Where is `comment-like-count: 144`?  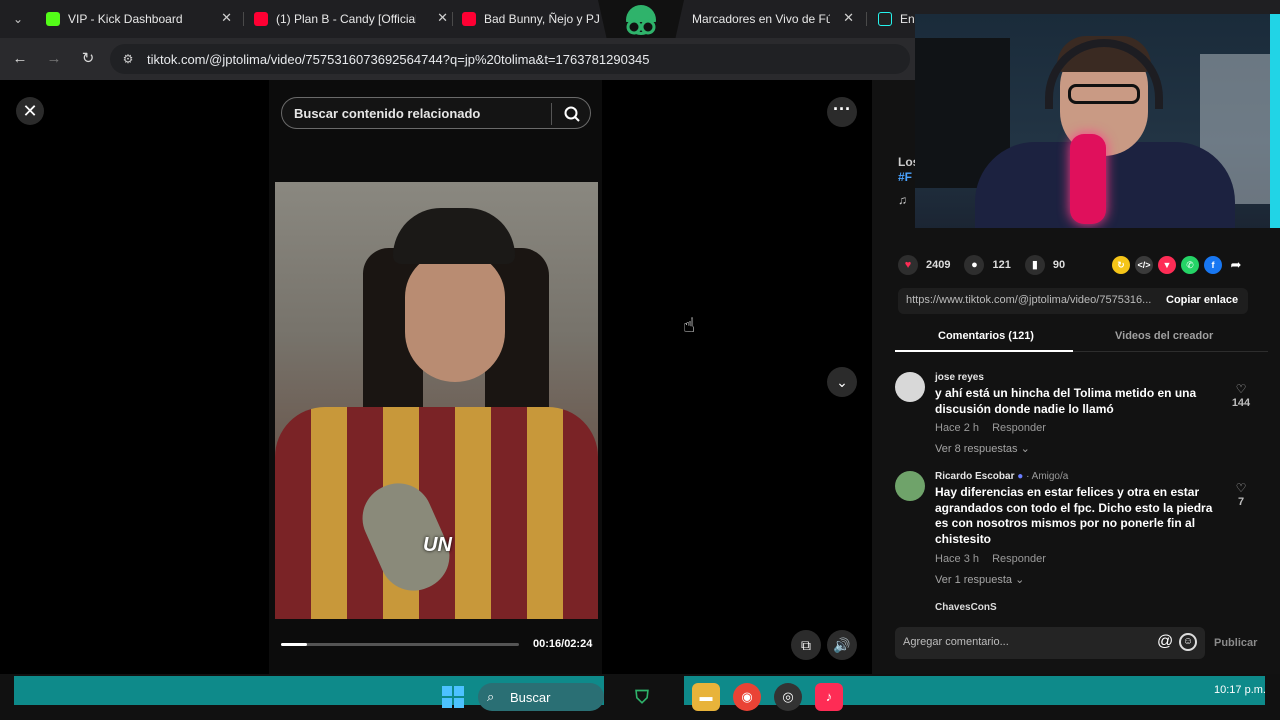
comment-like-count: 144 is located at coordinates (1241, 403).